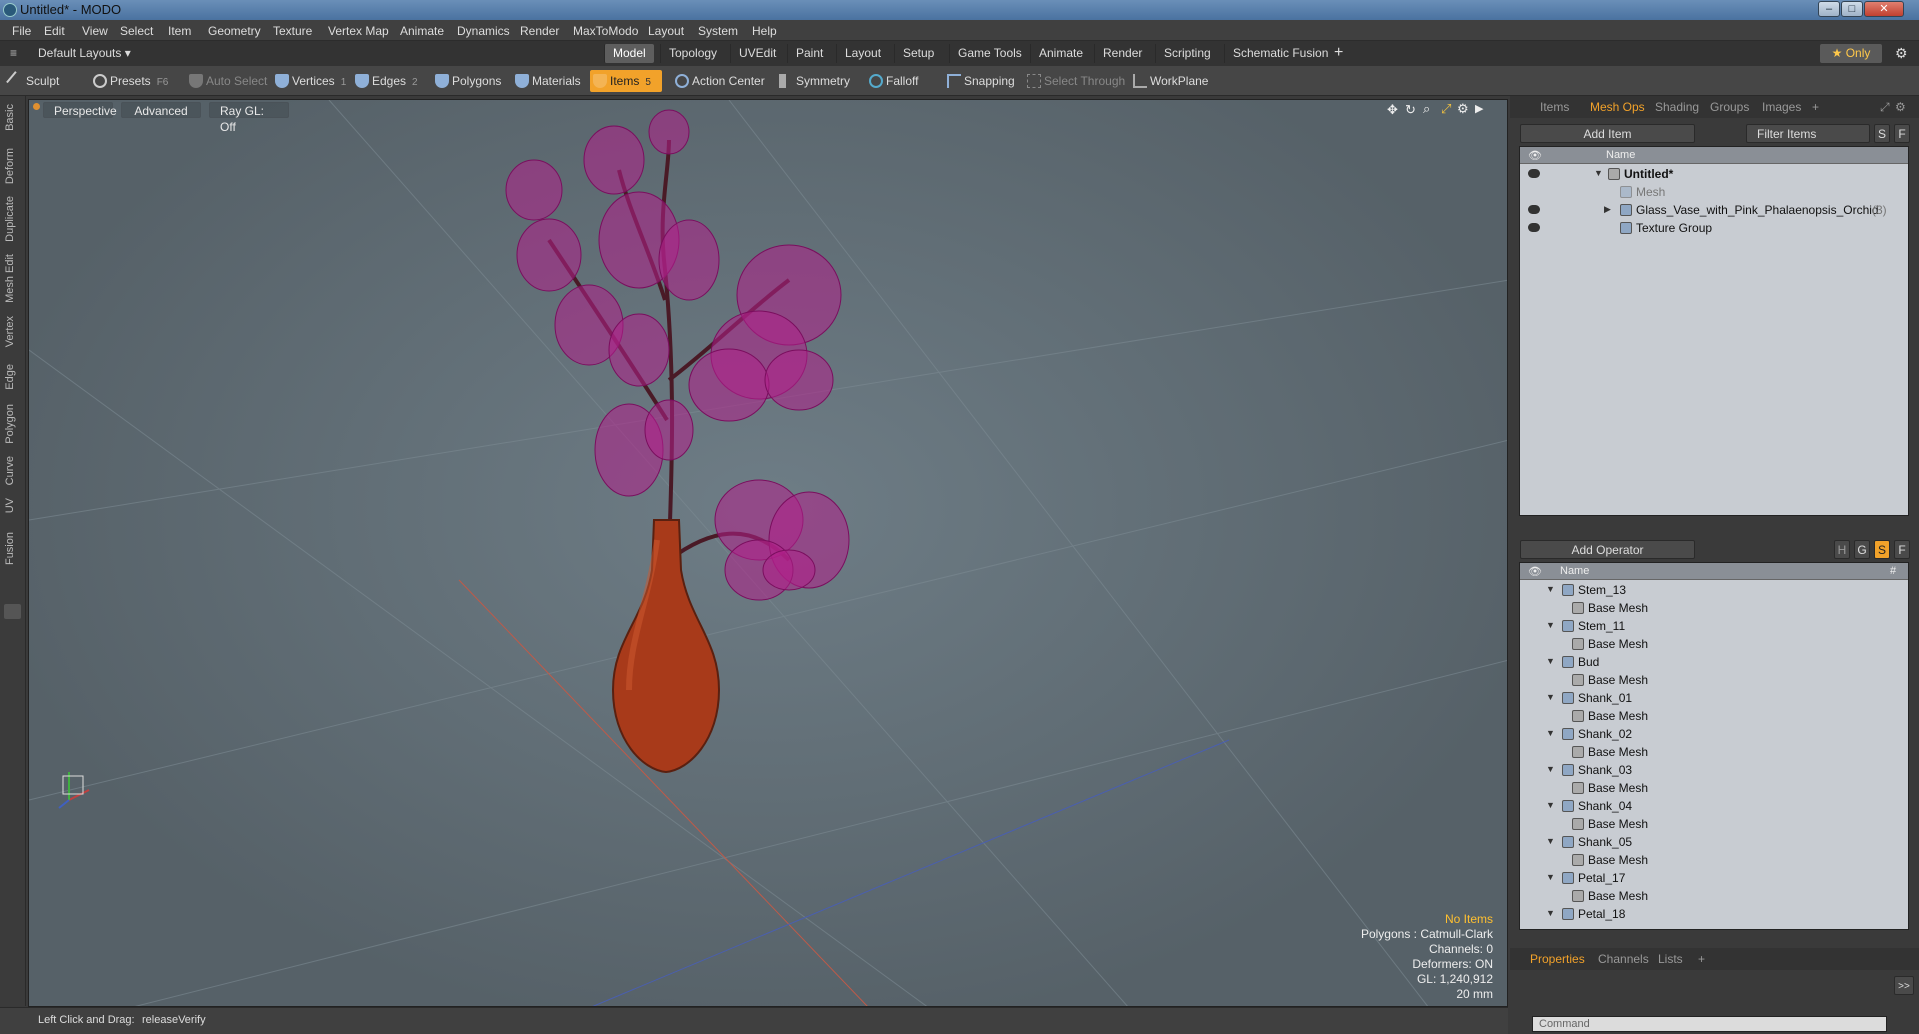 The image size is (1919, 1034). What do you see at coordinates (392, 81) in the screenshot?
I see `edges-button: Edges 2` at bounding box center [392, 81].